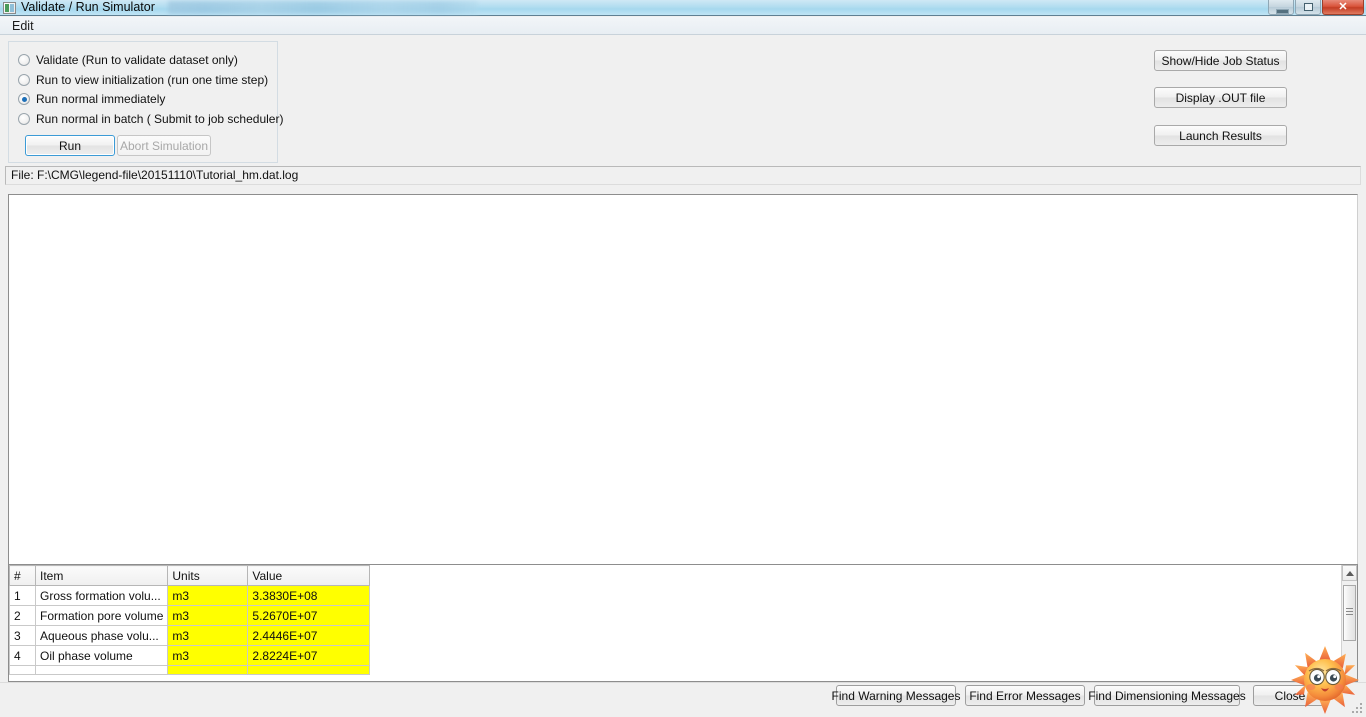  I want to click on table-row: 2 Formation pore volume m3 5.2670E+07, so click(190, 615).